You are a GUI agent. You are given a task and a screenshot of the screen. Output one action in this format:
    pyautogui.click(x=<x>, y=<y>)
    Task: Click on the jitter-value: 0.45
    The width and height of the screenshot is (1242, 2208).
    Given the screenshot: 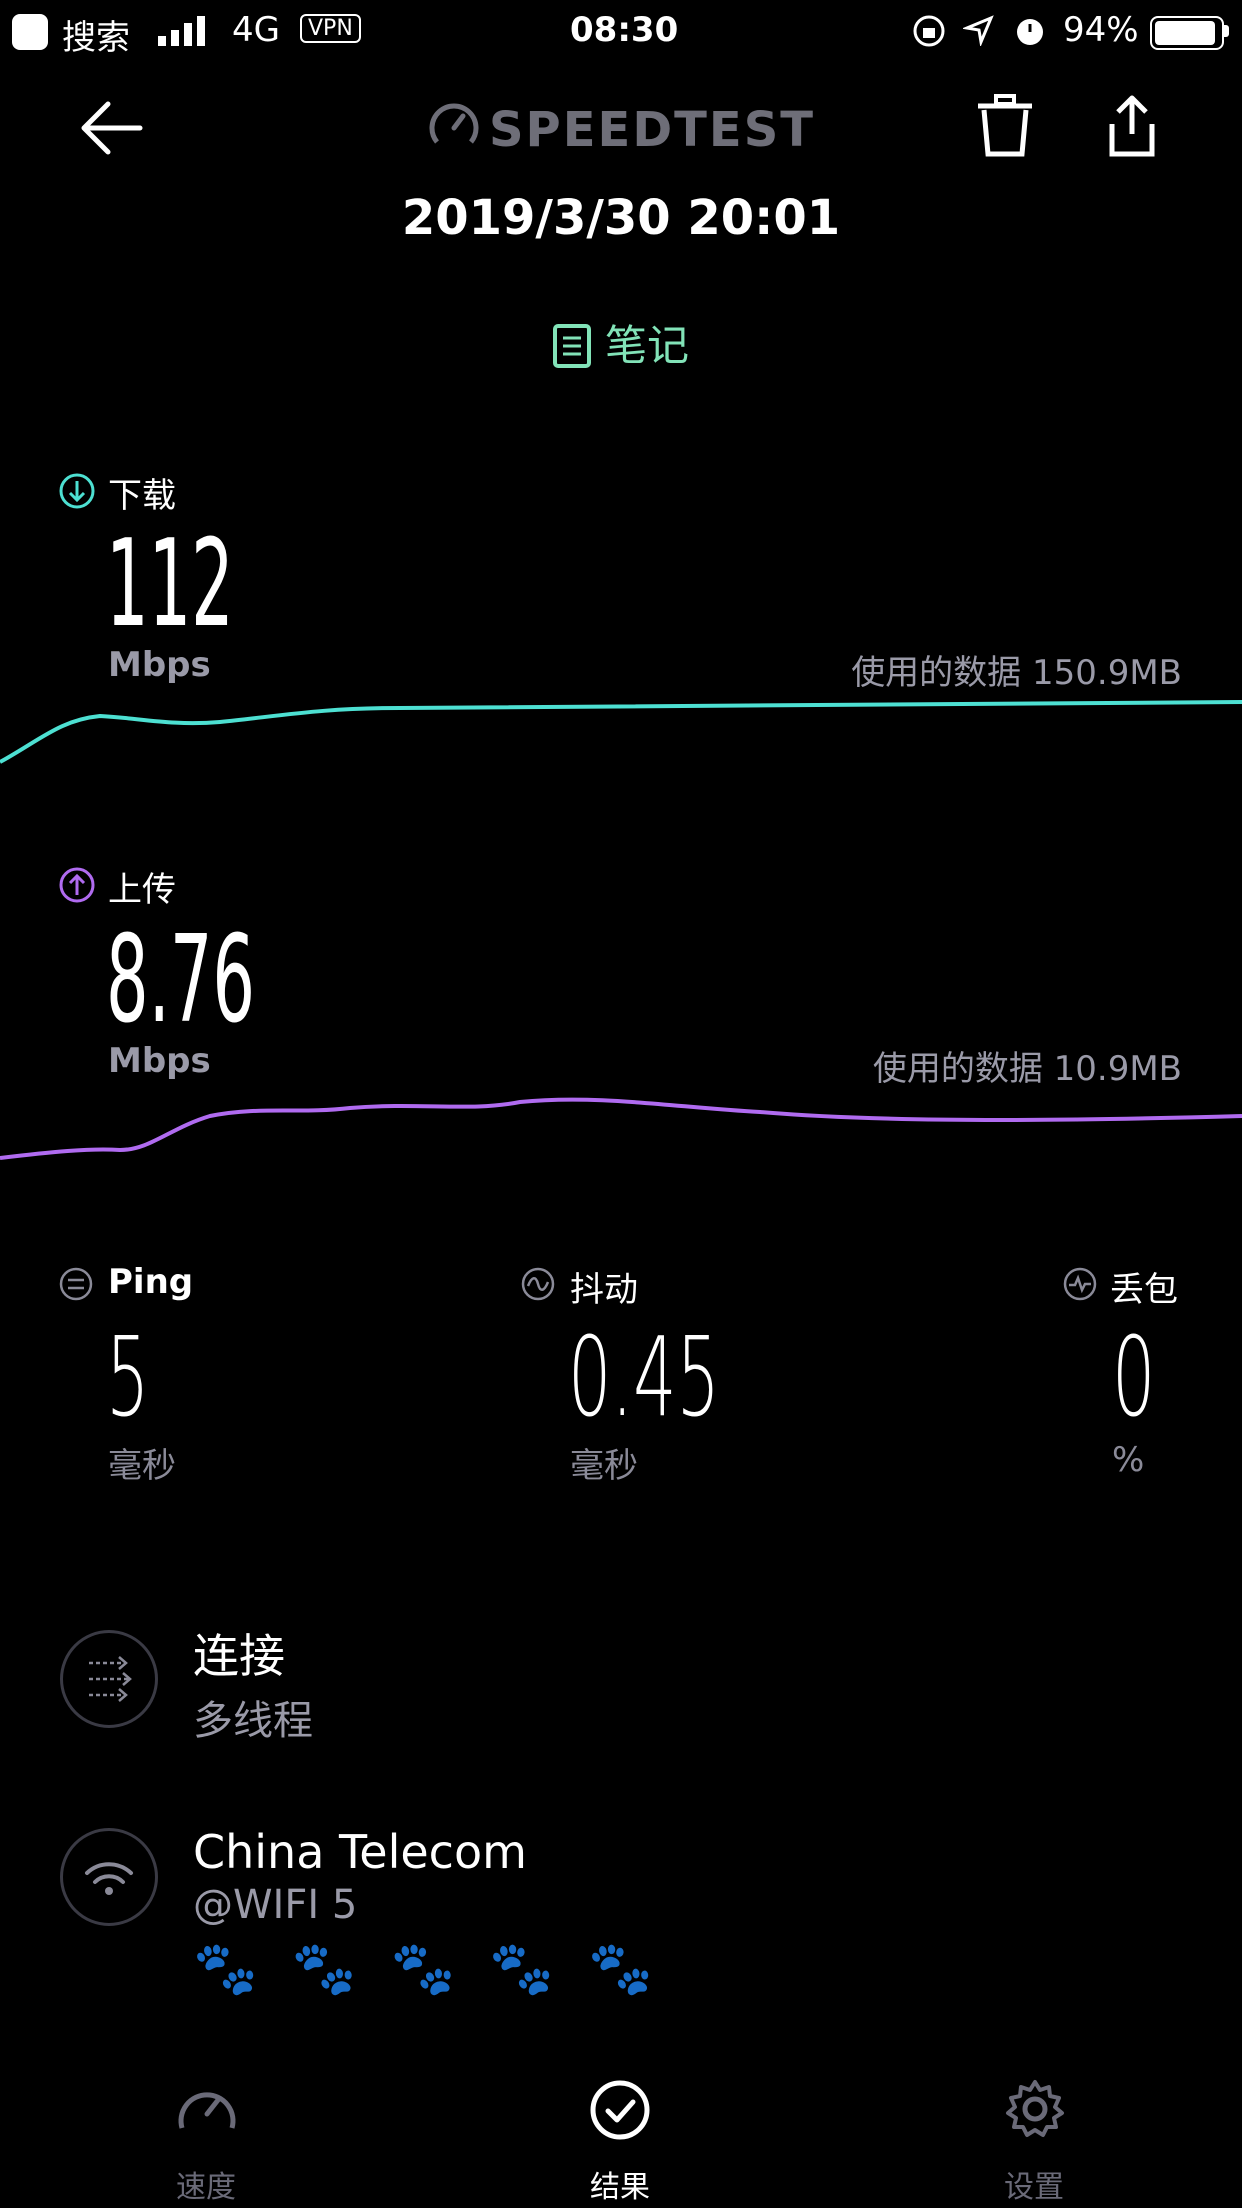 What is the action you would take?
    pyautogui.click(x=644, y=1377)
    